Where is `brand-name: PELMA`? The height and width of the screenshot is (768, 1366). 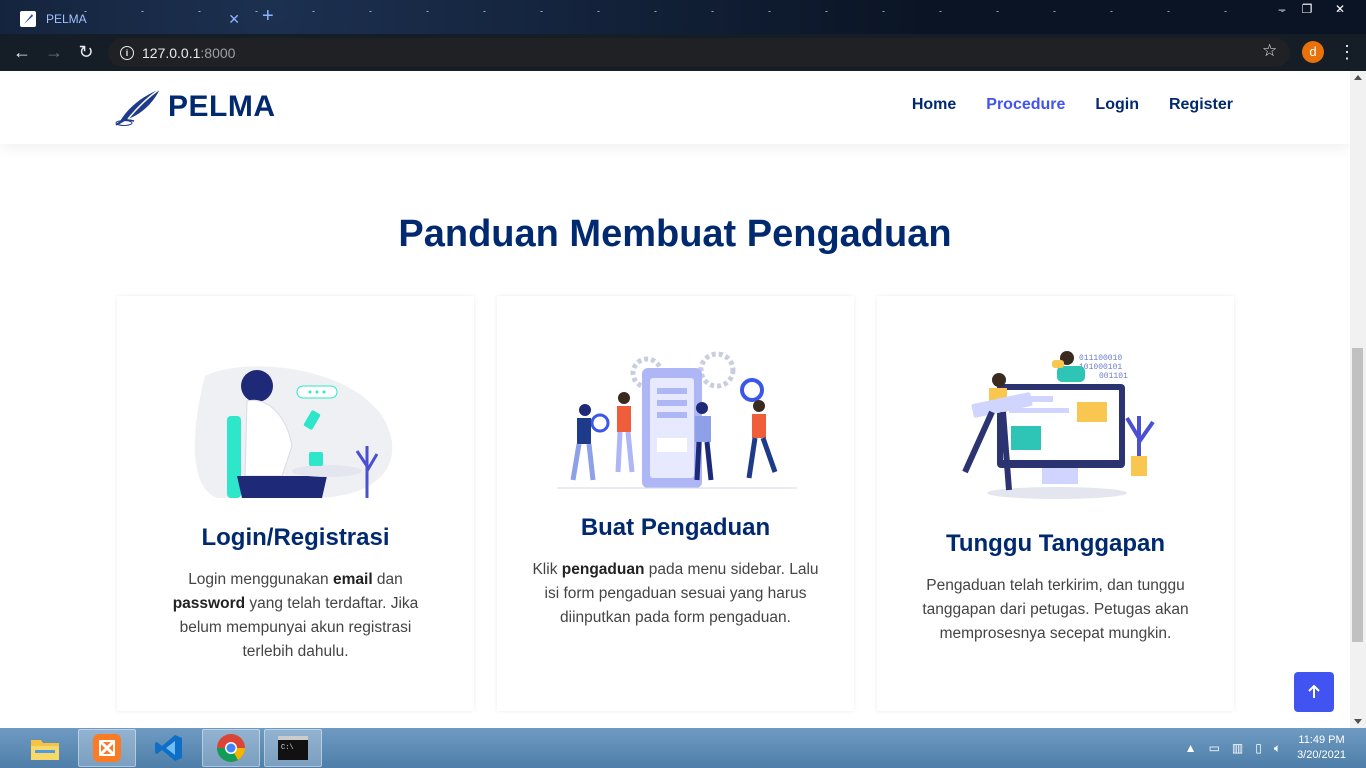
brand-name: PELMA is located at coordinates (222, 106).